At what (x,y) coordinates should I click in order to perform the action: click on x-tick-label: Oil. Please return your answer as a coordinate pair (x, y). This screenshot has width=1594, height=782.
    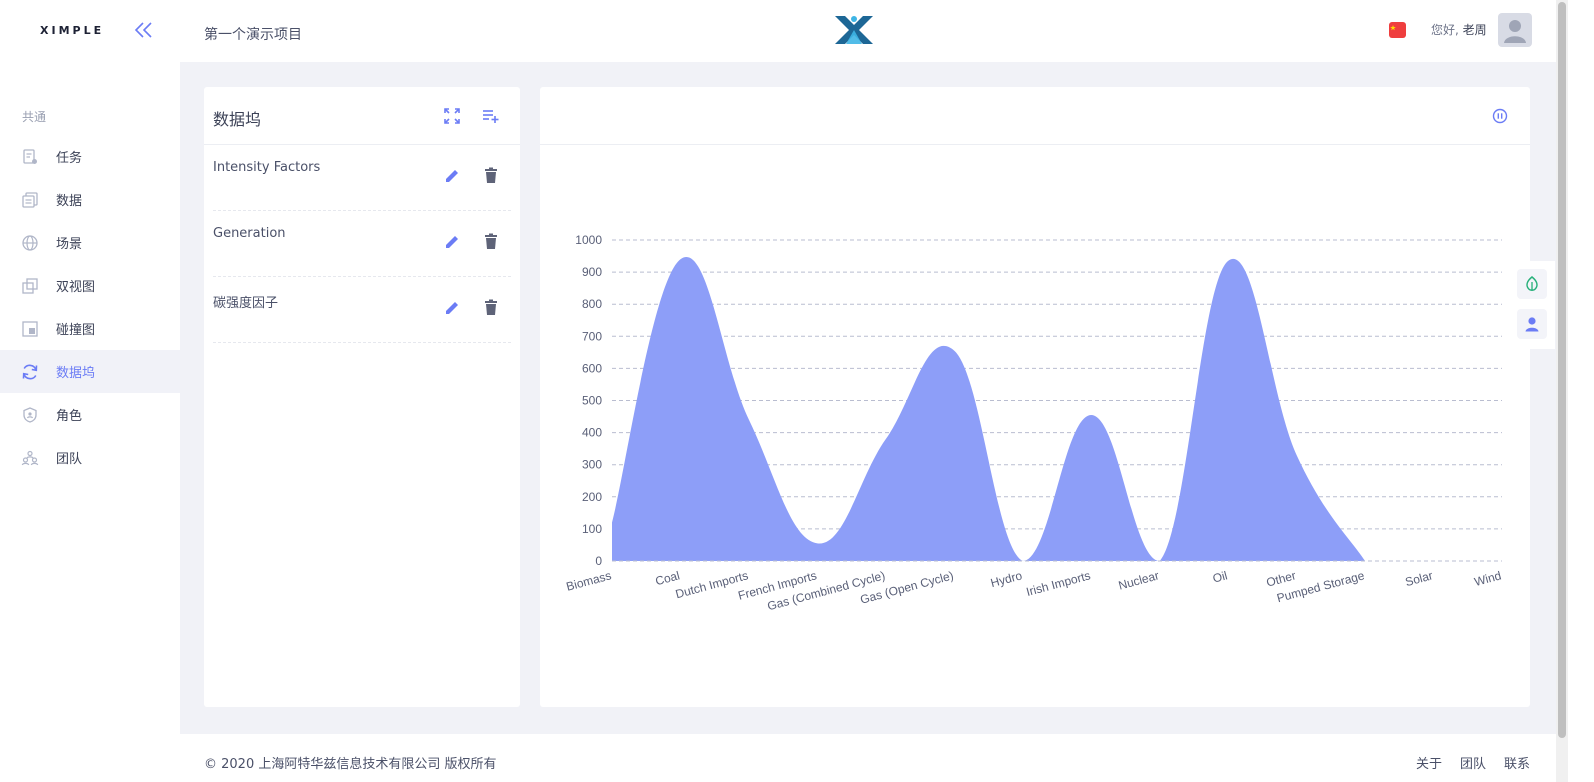
    Looking at the image, I should click on (1220, 576).